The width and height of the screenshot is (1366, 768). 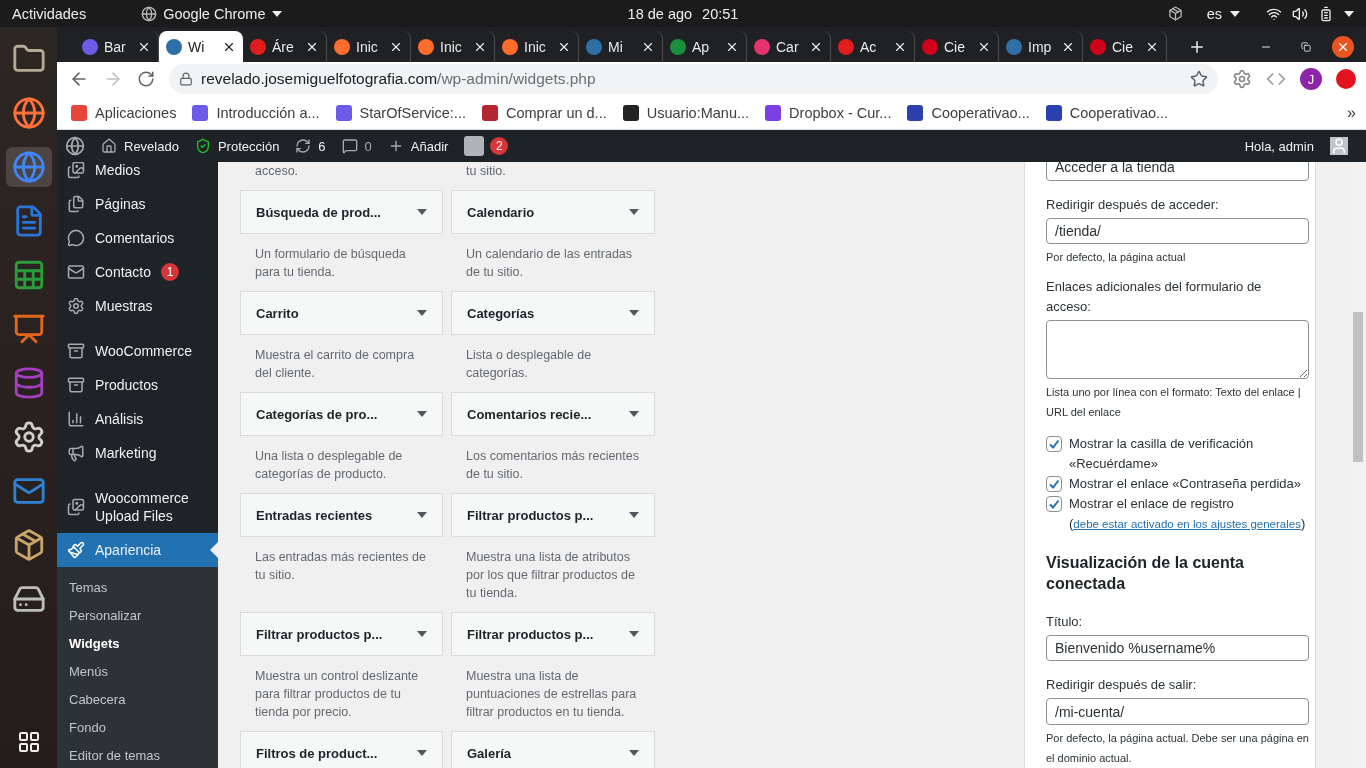 I want to click on menu-item: Medios, so click(x=137, y=174).